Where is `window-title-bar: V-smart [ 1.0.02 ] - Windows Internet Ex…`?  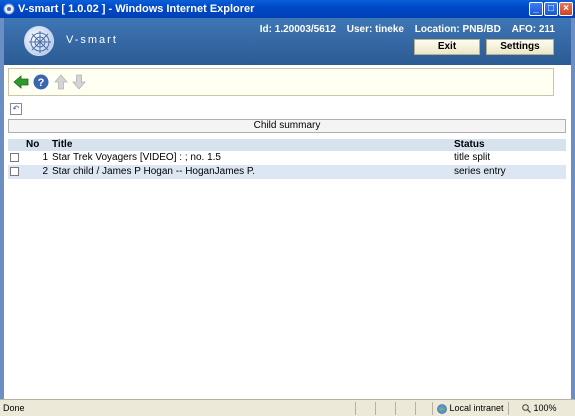
window-title-bar: V-smart [ 1.0.02 ] - Windows Internet Ex… is located at coordinates (287, 9).